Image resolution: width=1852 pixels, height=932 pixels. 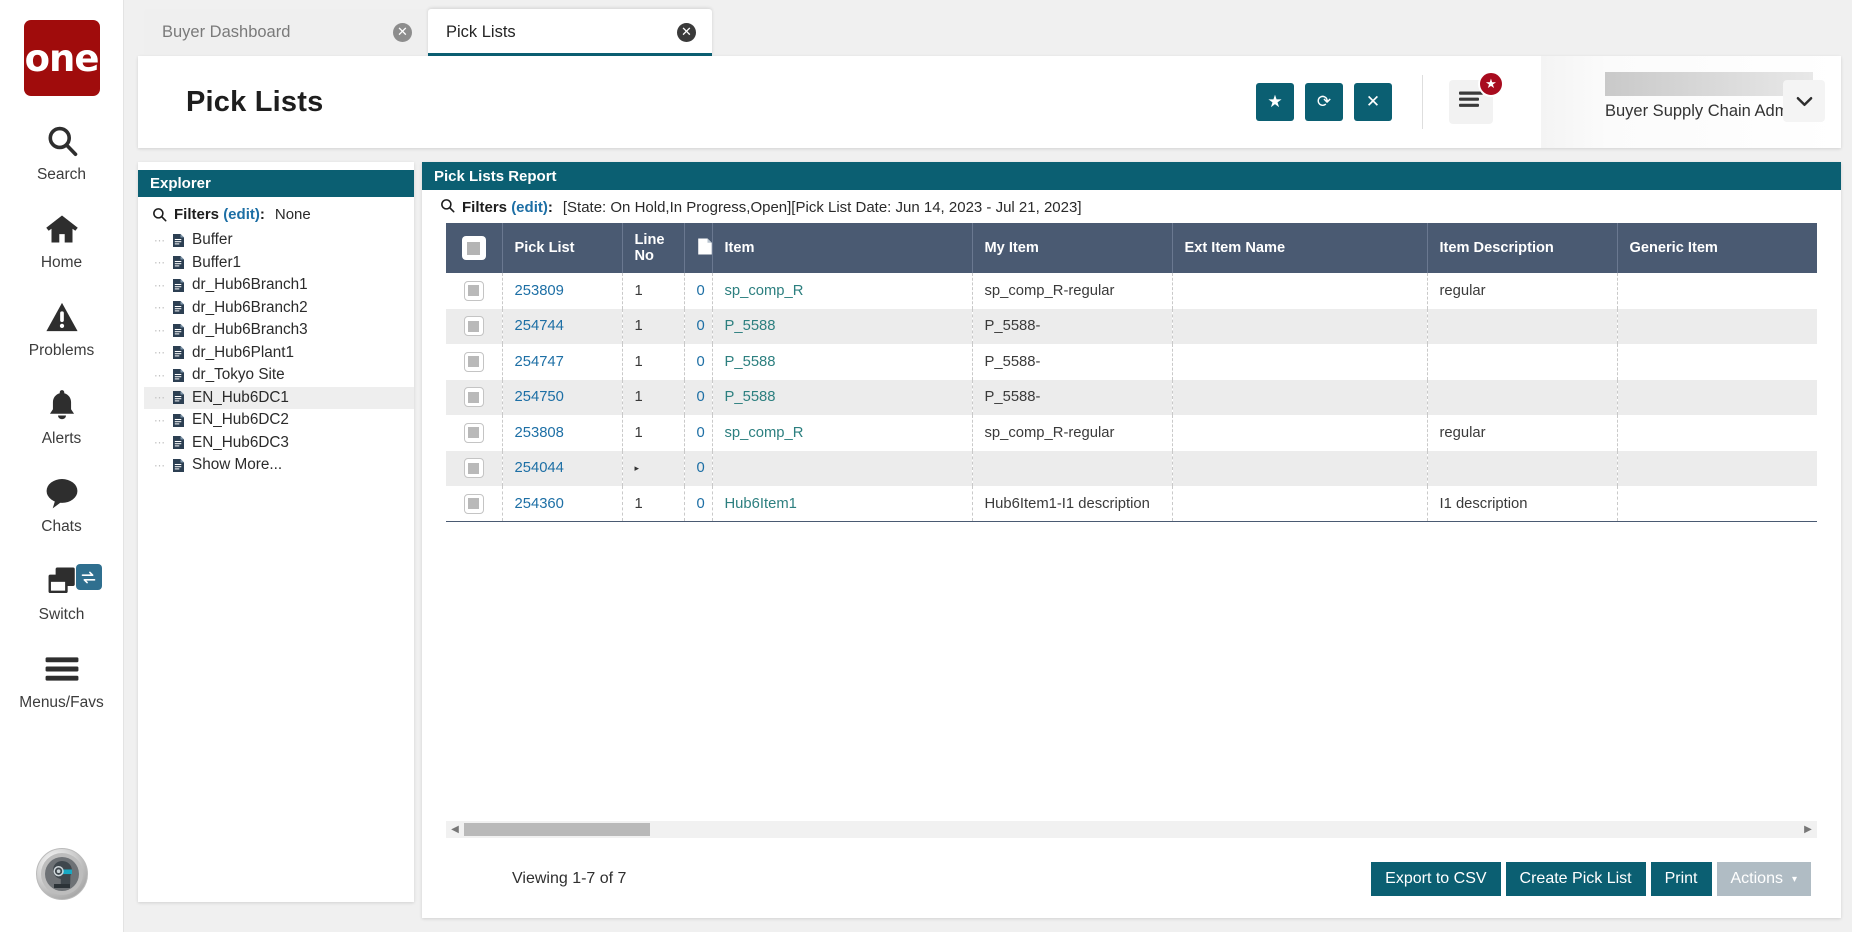 I want to click on refresh-button: ⟳, so click(x=1324, y=102).